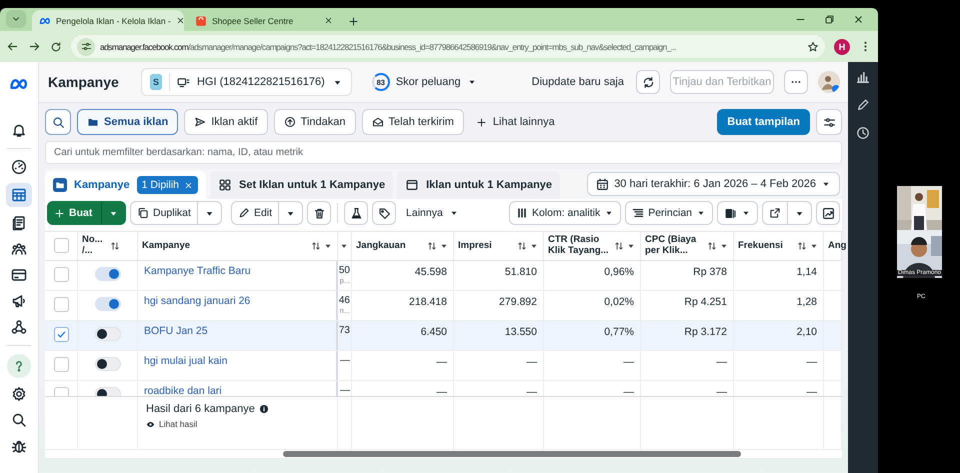  Describe the element at coordinates (255, 213) in the screenshot. I see `edit-button: Edit` at that location.